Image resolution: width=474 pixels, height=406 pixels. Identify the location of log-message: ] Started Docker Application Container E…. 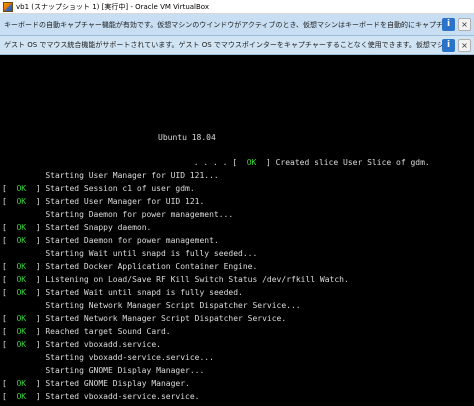
(146, 266).